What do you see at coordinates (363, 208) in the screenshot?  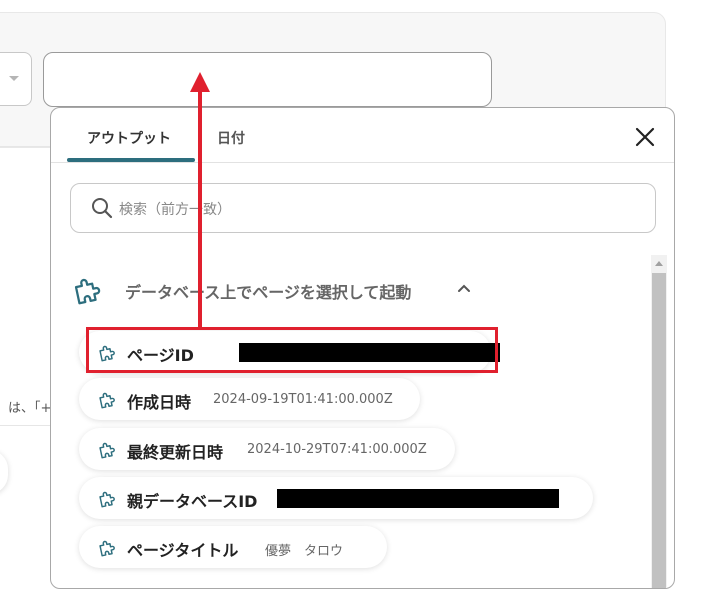 I see `search-input: 検索（前方一致）` at bounding box center [363, 208].